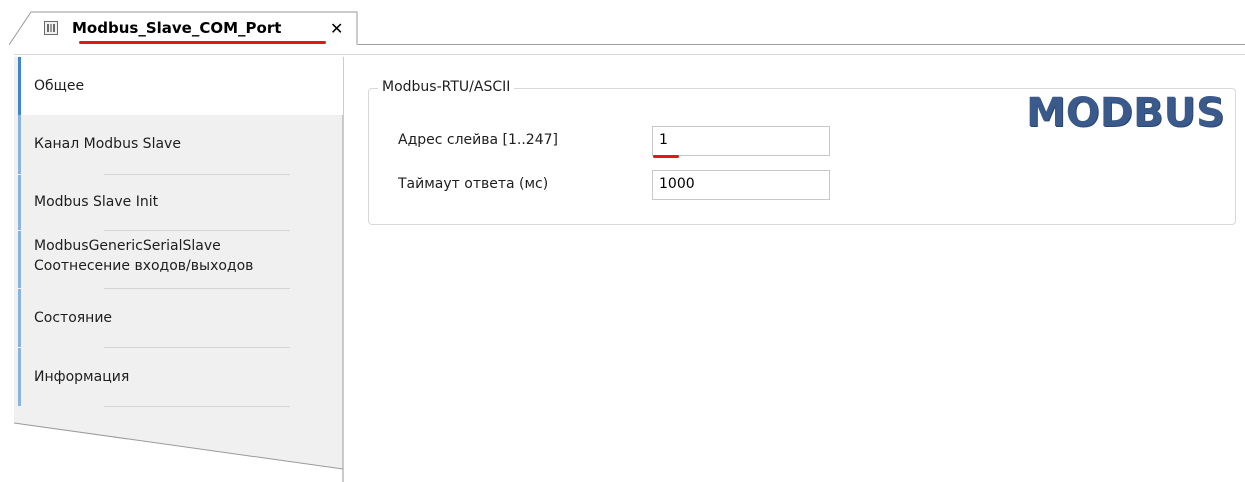 The image size is (1245, 482). Describe the element at coordinates (59, 86) in the screenshot. I see `sidebar-item-label: Общее` at that location.